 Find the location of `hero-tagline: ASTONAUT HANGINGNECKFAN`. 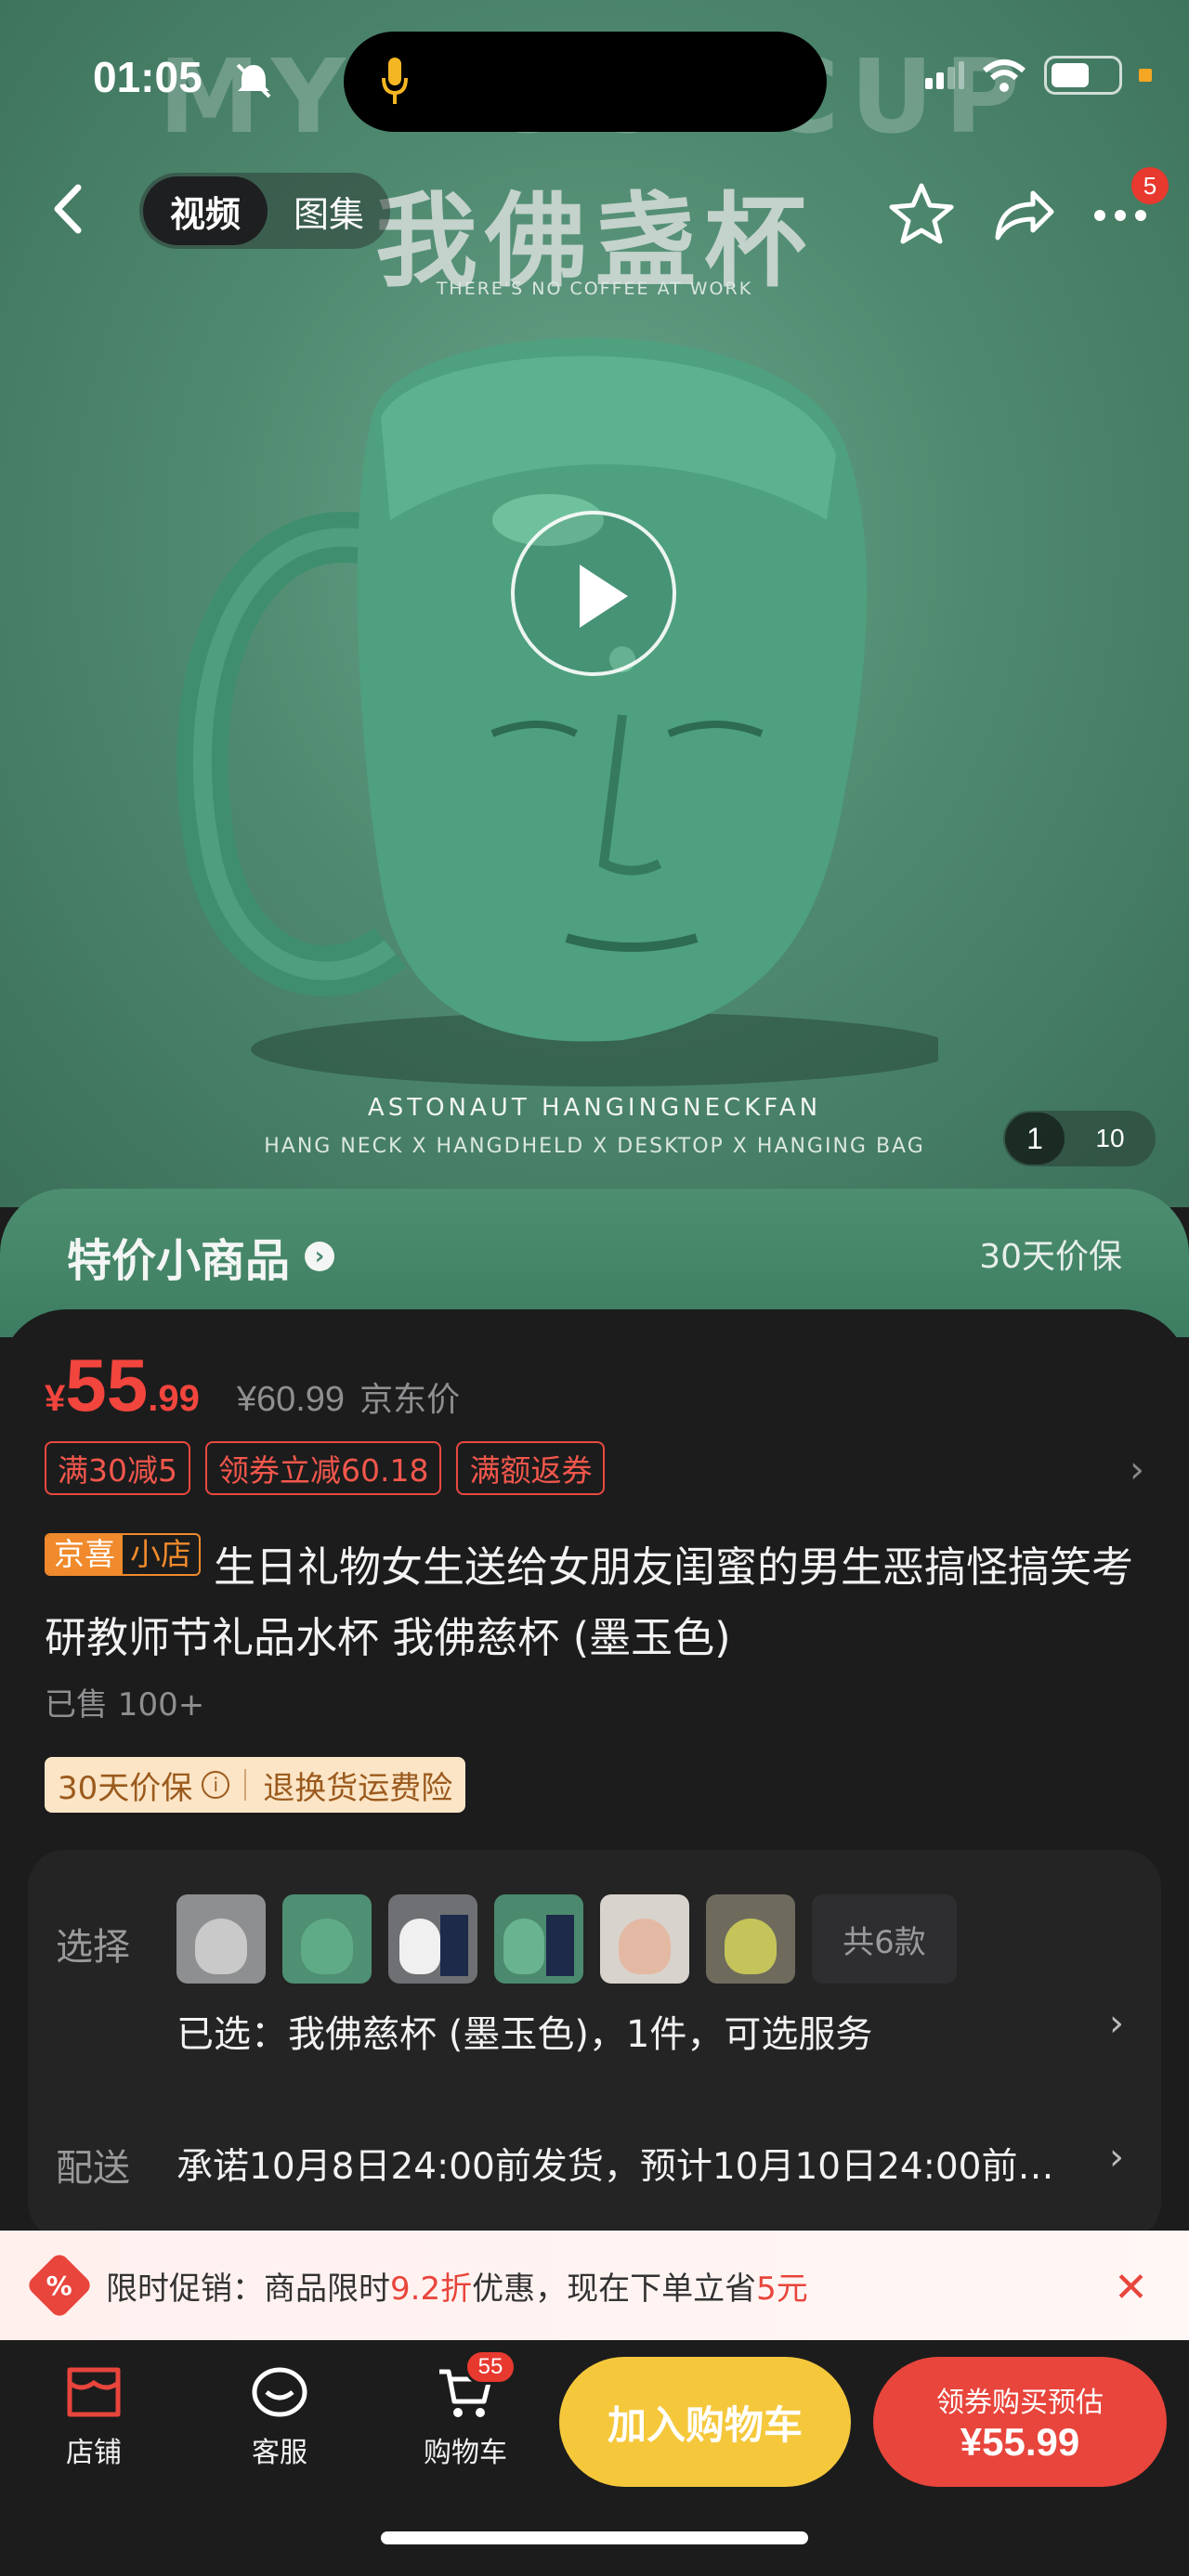

hero-tagline: ASTONAUT HANGINGNECKFAN is located at coordinates (594, 1108).